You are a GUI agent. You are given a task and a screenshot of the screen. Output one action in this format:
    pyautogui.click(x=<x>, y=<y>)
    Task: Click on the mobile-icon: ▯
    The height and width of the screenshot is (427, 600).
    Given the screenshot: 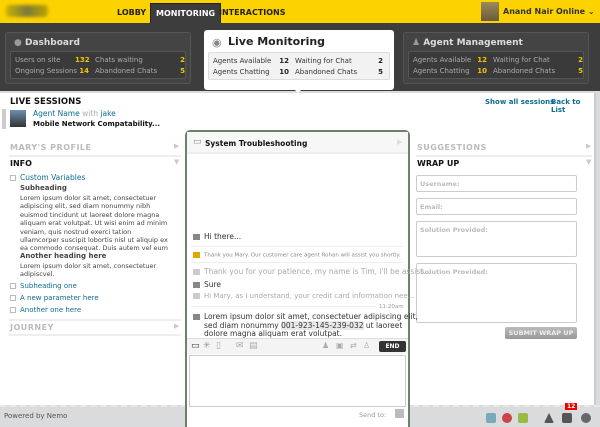 What is the action you would take?
    pyautogui.click(x=218, y=346)
    